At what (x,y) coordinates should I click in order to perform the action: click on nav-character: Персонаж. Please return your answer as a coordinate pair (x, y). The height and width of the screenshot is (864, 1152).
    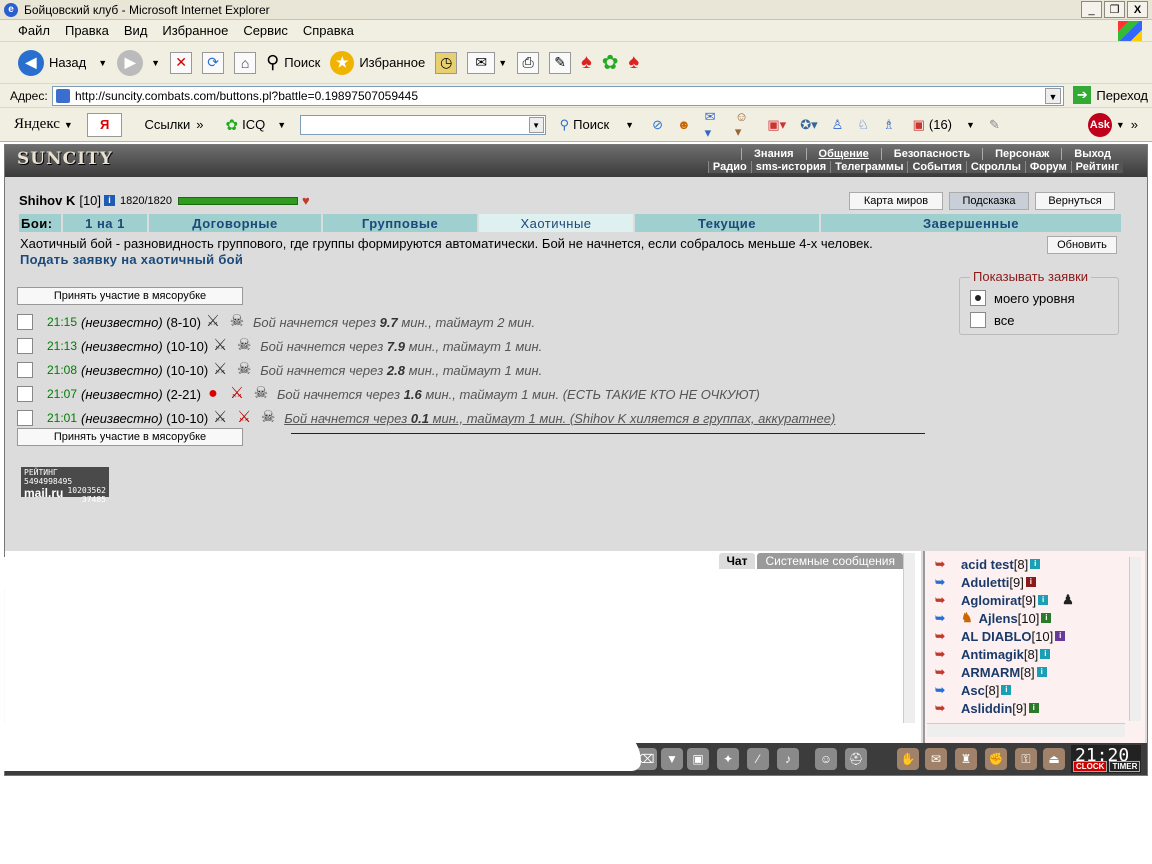
    Looking at the image, I should click on (1021, 153).